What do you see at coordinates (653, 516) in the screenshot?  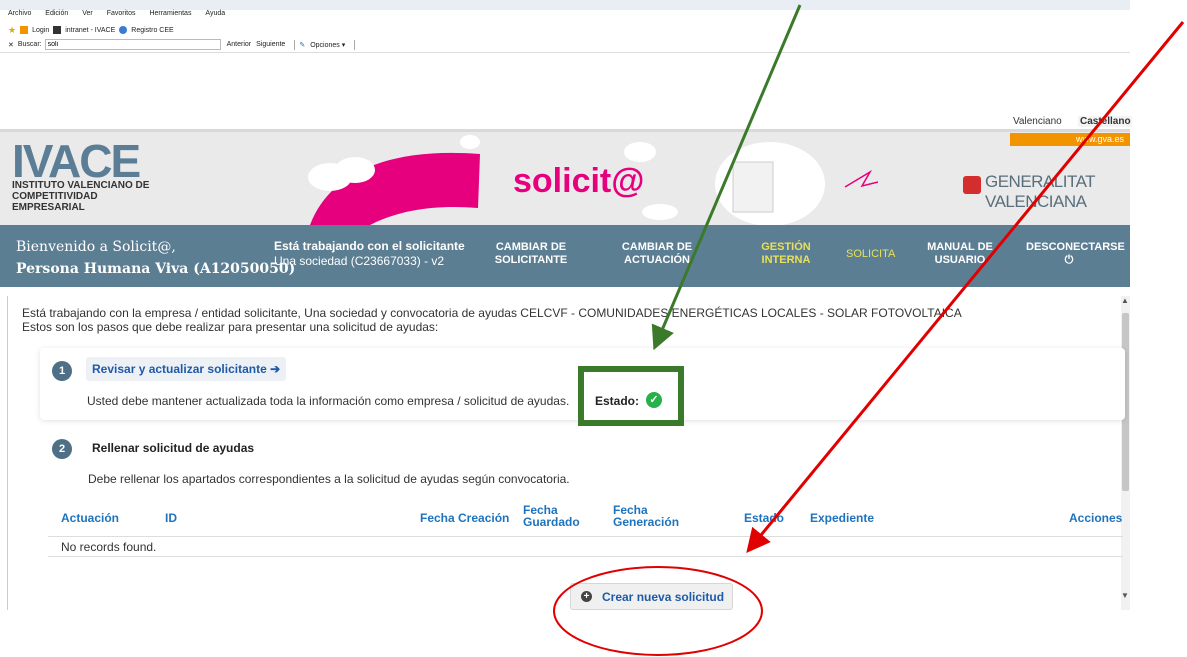 I see `col-fecha-generacion: Fecha Generación` at bounding box center [653, 516].